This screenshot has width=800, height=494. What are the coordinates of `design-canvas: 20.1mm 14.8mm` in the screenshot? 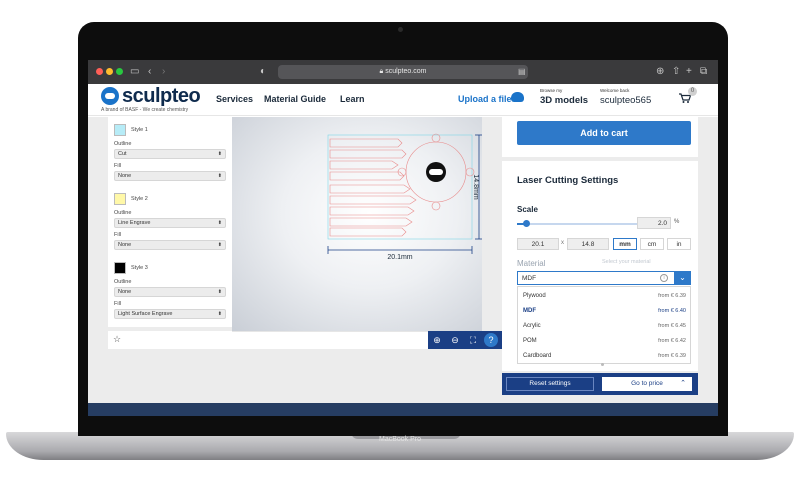 It's located at (357, 224).